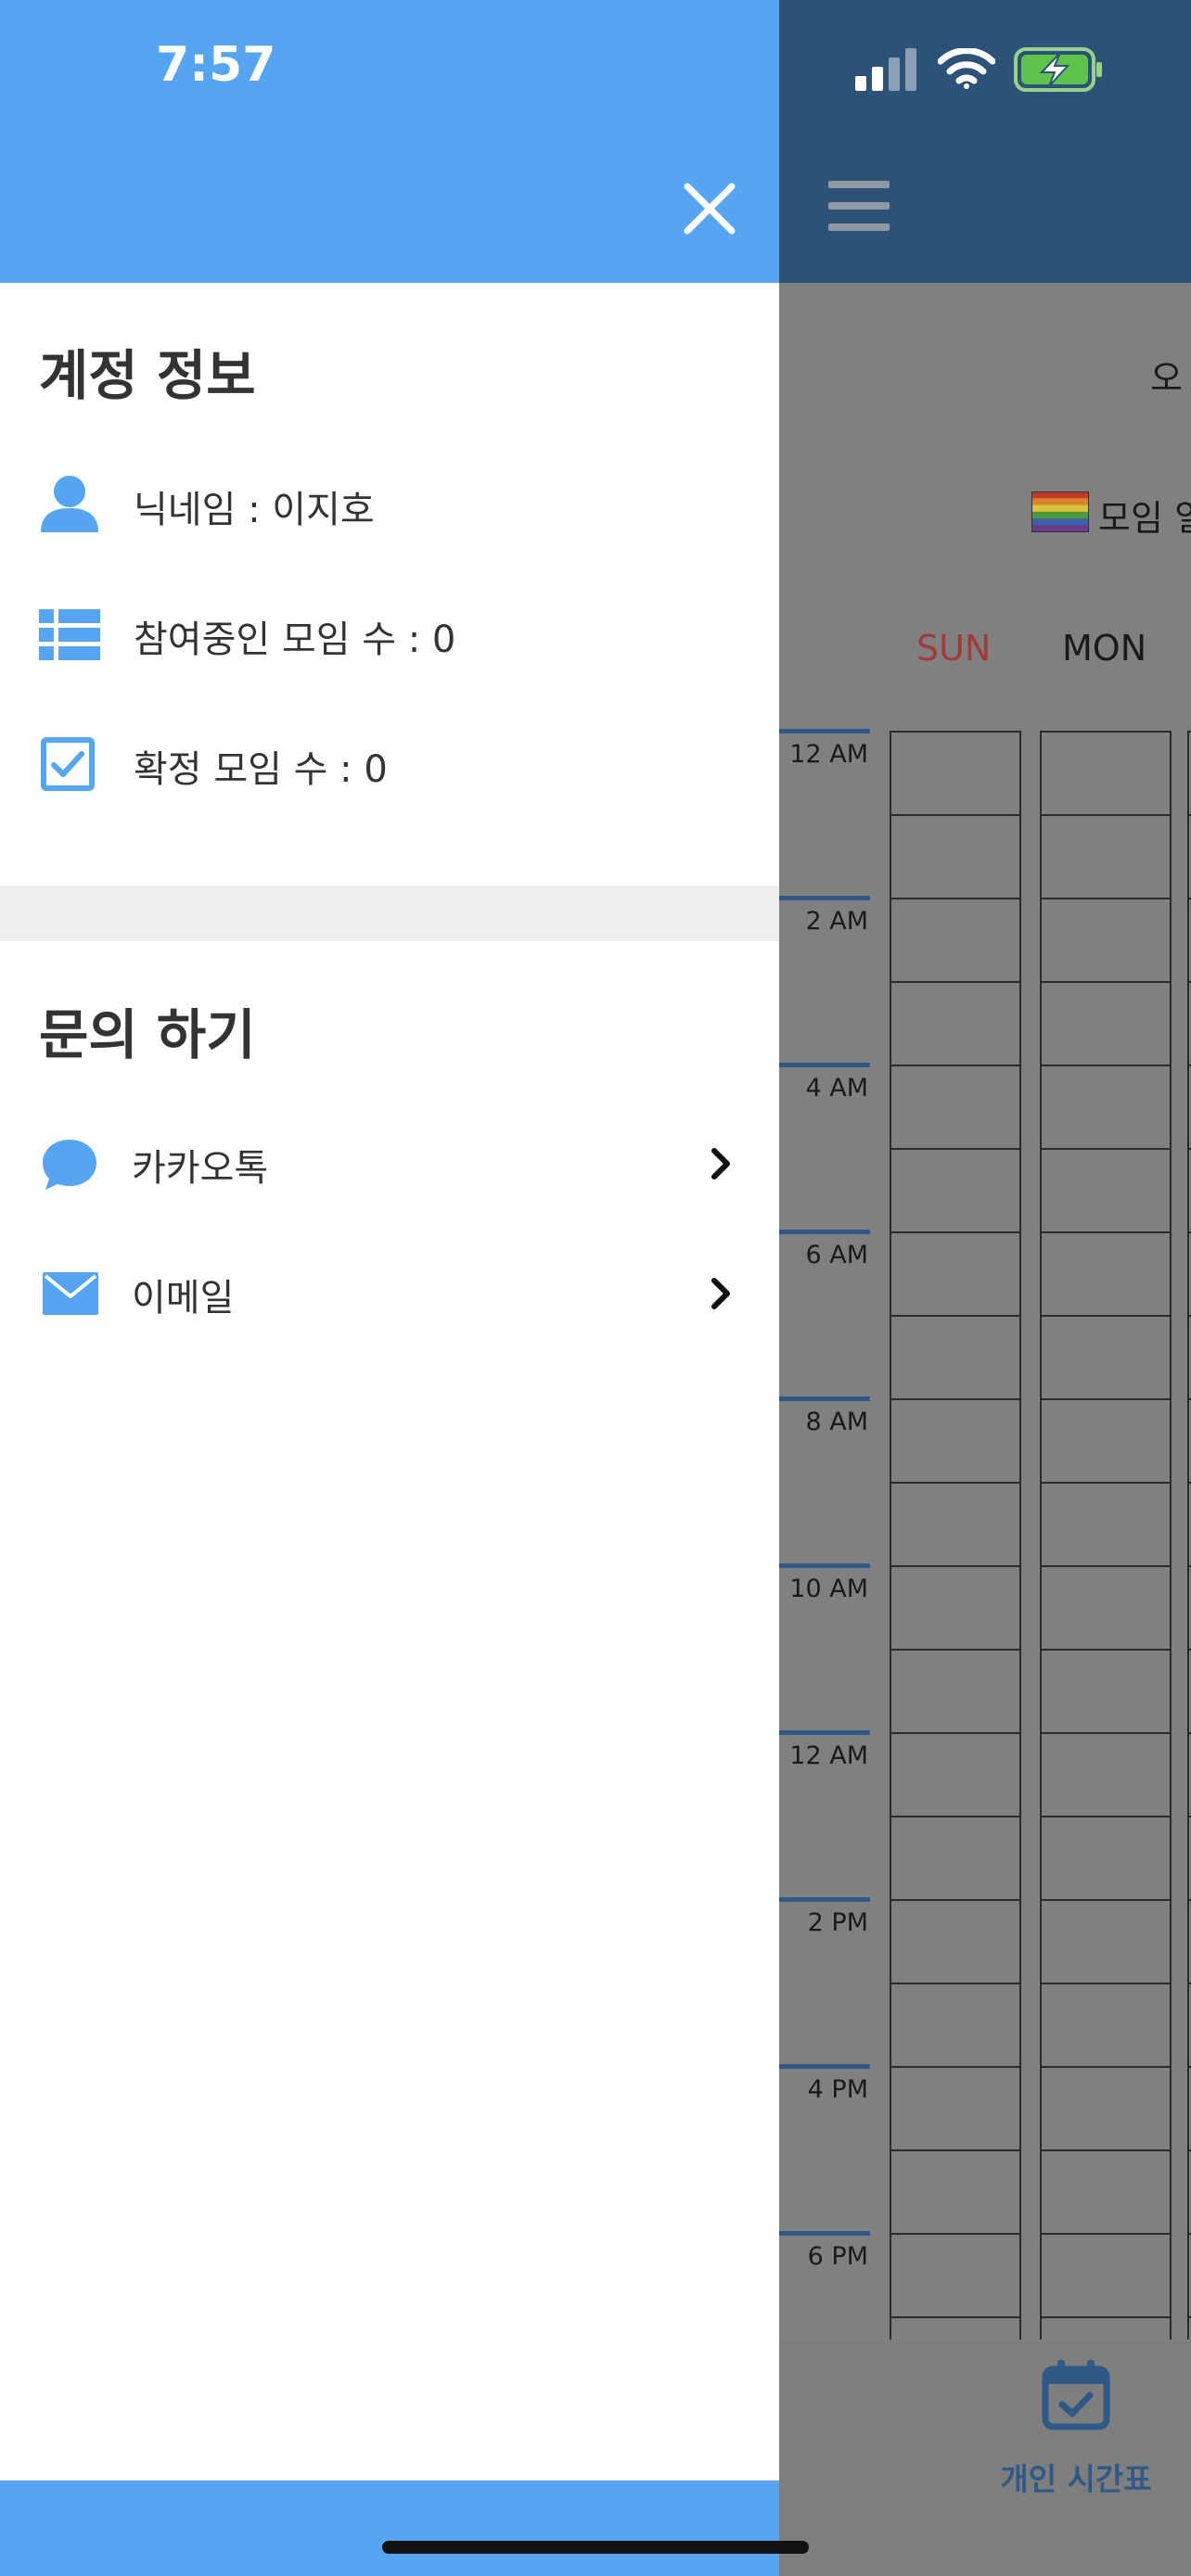  I want to click on close-button, so click(709, 208).